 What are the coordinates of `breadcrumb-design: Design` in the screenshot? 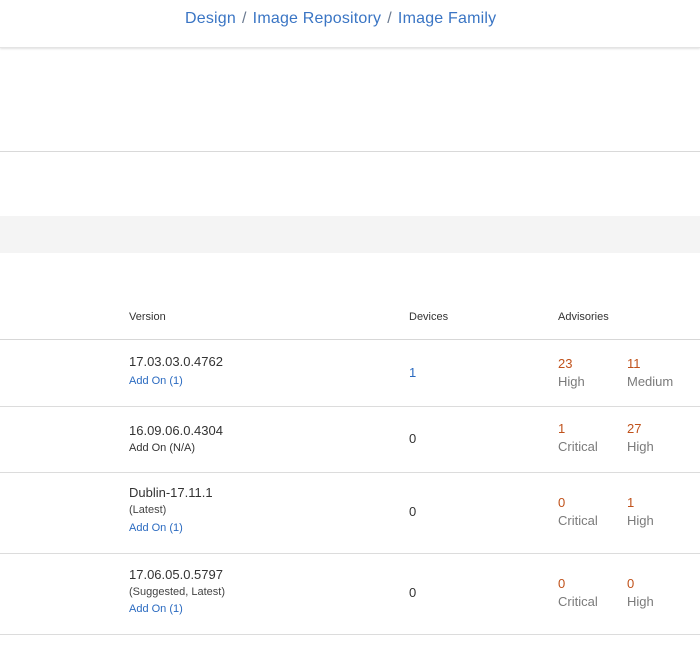 It's located at (210, 18).